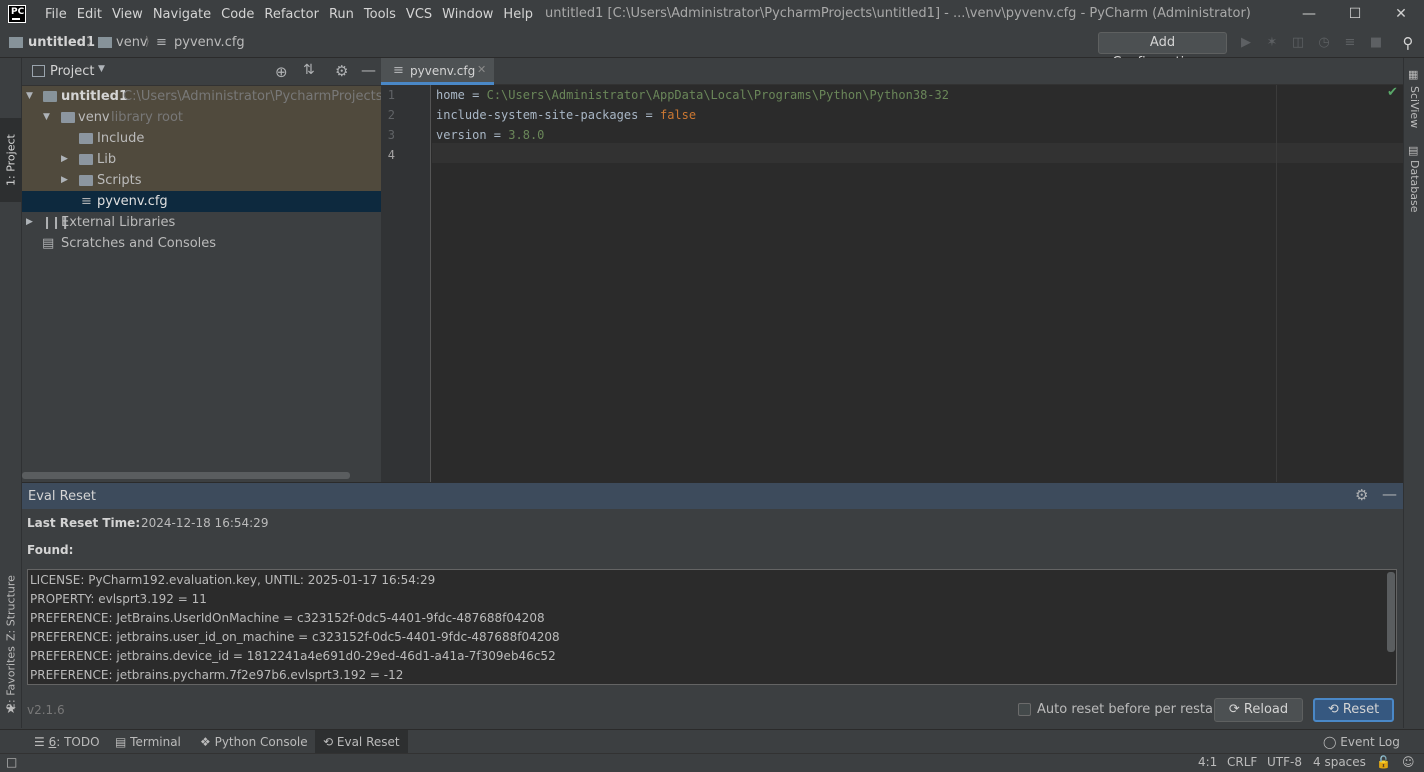 The height and width of the screenshot is (772, 1424). What do you see at coordinates (281, 72) in the screenshot?
I see `locate-icon: ⊕` at bounding box center [281, 72].